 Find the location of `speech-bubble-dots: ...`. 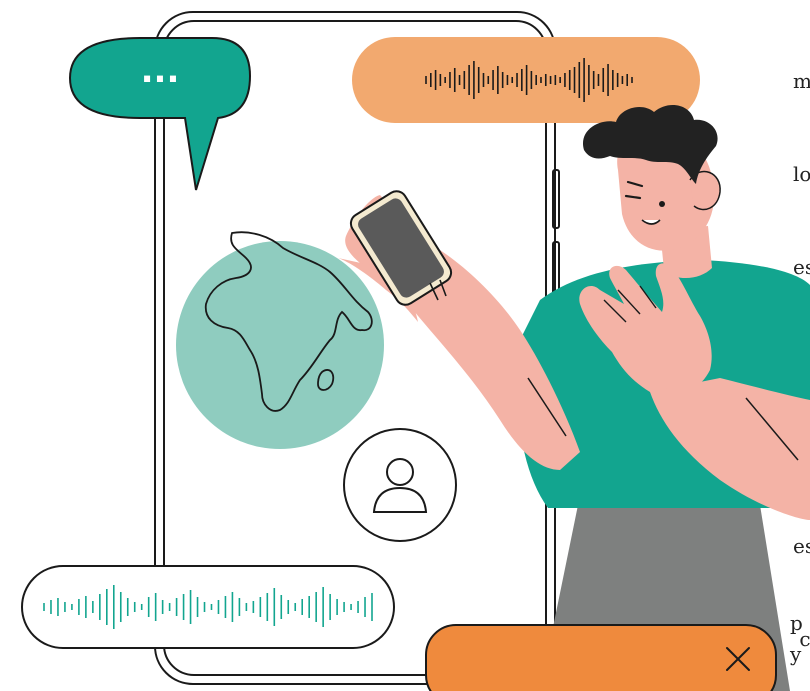

speech-bubble-dots: ... is located at coordinates (160, 71).